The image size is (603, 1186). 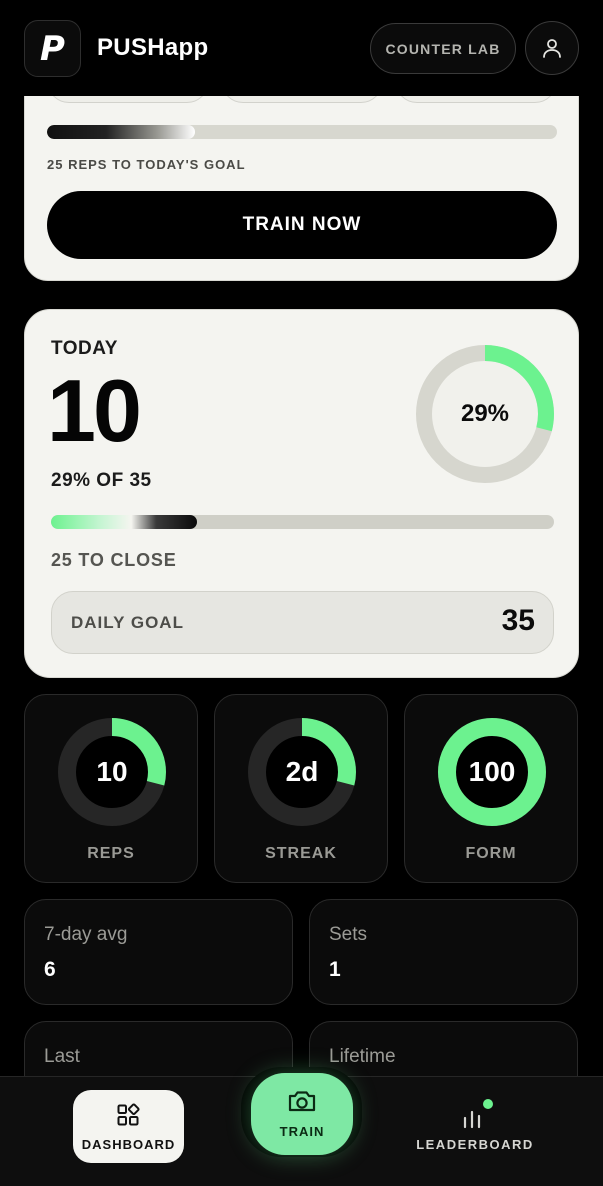 I want to click on today-progress-fill, so click(x=124, y=522).